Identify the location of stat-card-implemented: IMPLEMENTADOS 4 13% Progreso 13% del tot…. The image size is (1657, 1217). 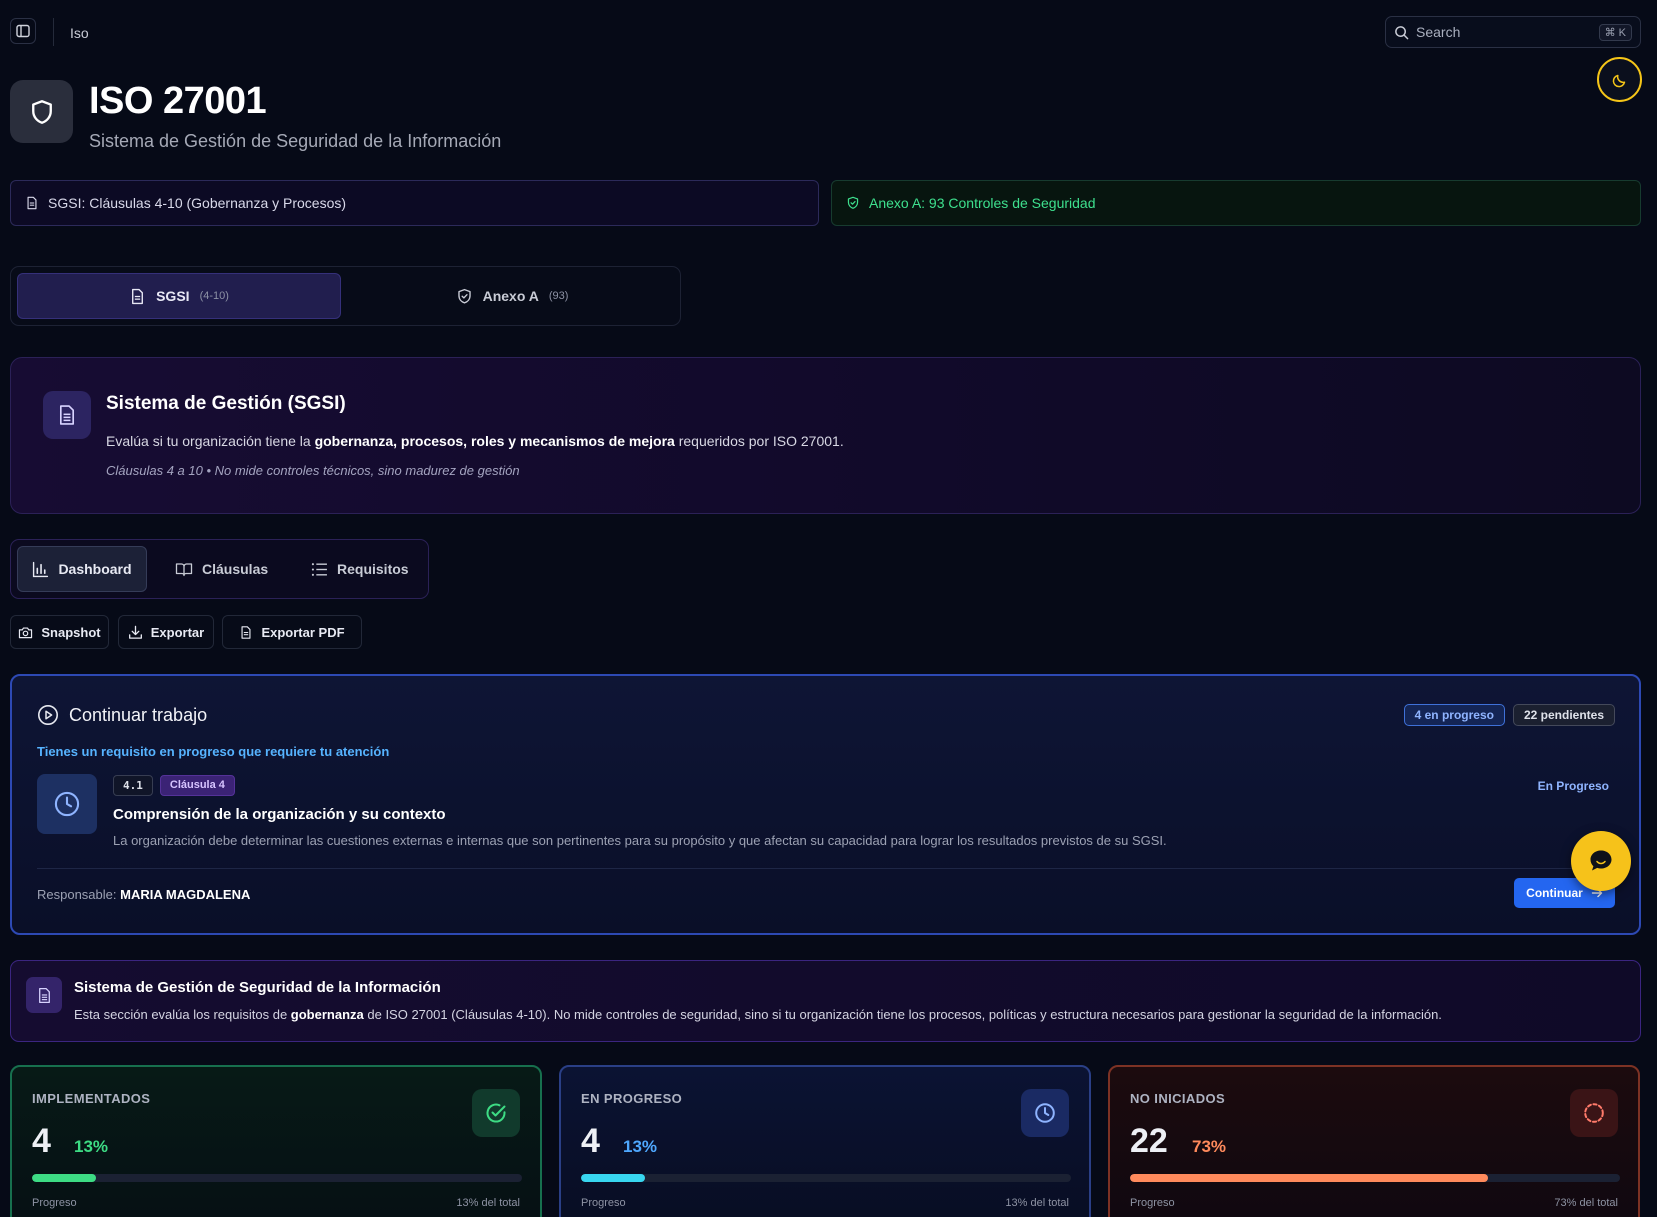
(276, 1141).